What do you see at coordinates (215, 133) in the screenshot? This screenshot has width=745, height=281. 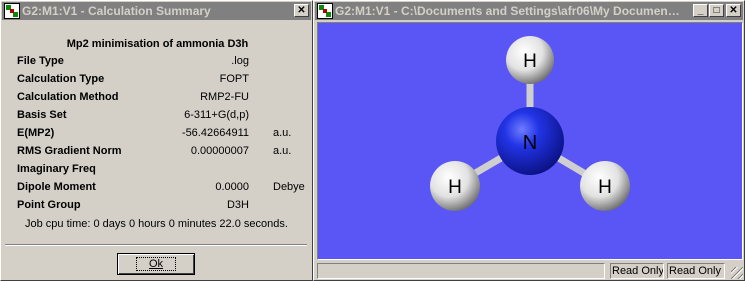 I see `summary-value: -56.42664911` at bounding box center [215, 133].